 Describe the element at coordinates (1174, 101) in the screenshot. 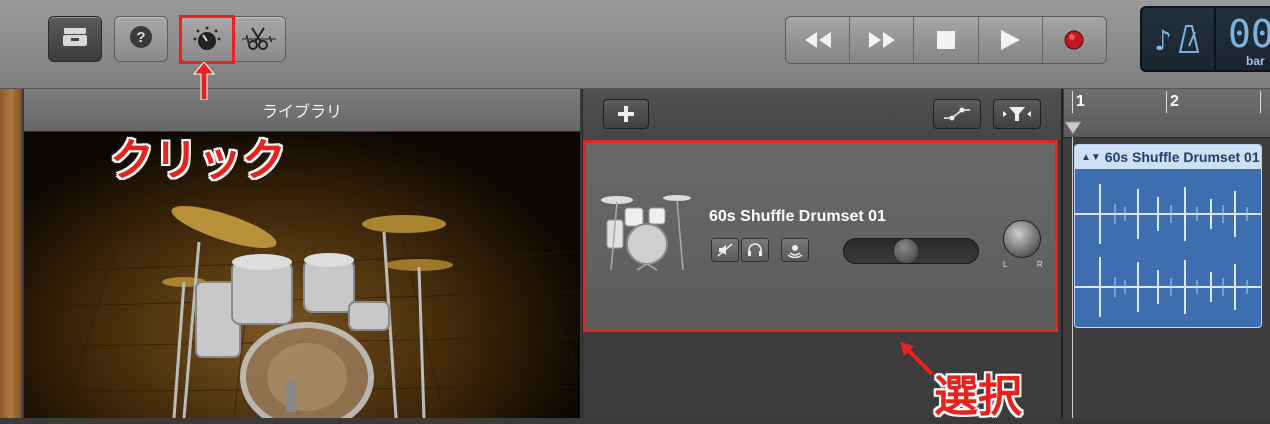

I see `ruler-mark-2: 2` at that location.